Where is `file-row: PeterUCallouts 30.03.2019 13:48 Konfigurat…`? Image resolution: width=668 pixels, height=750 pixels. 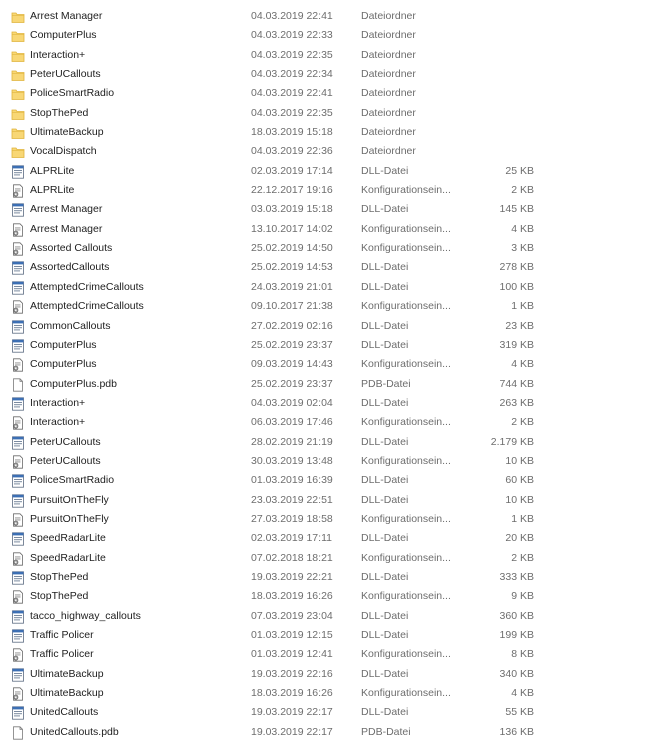 file-row: PeterUCallouts 30.03.2019 13:48 Konfigurat… is located at coordinates (334, 461).